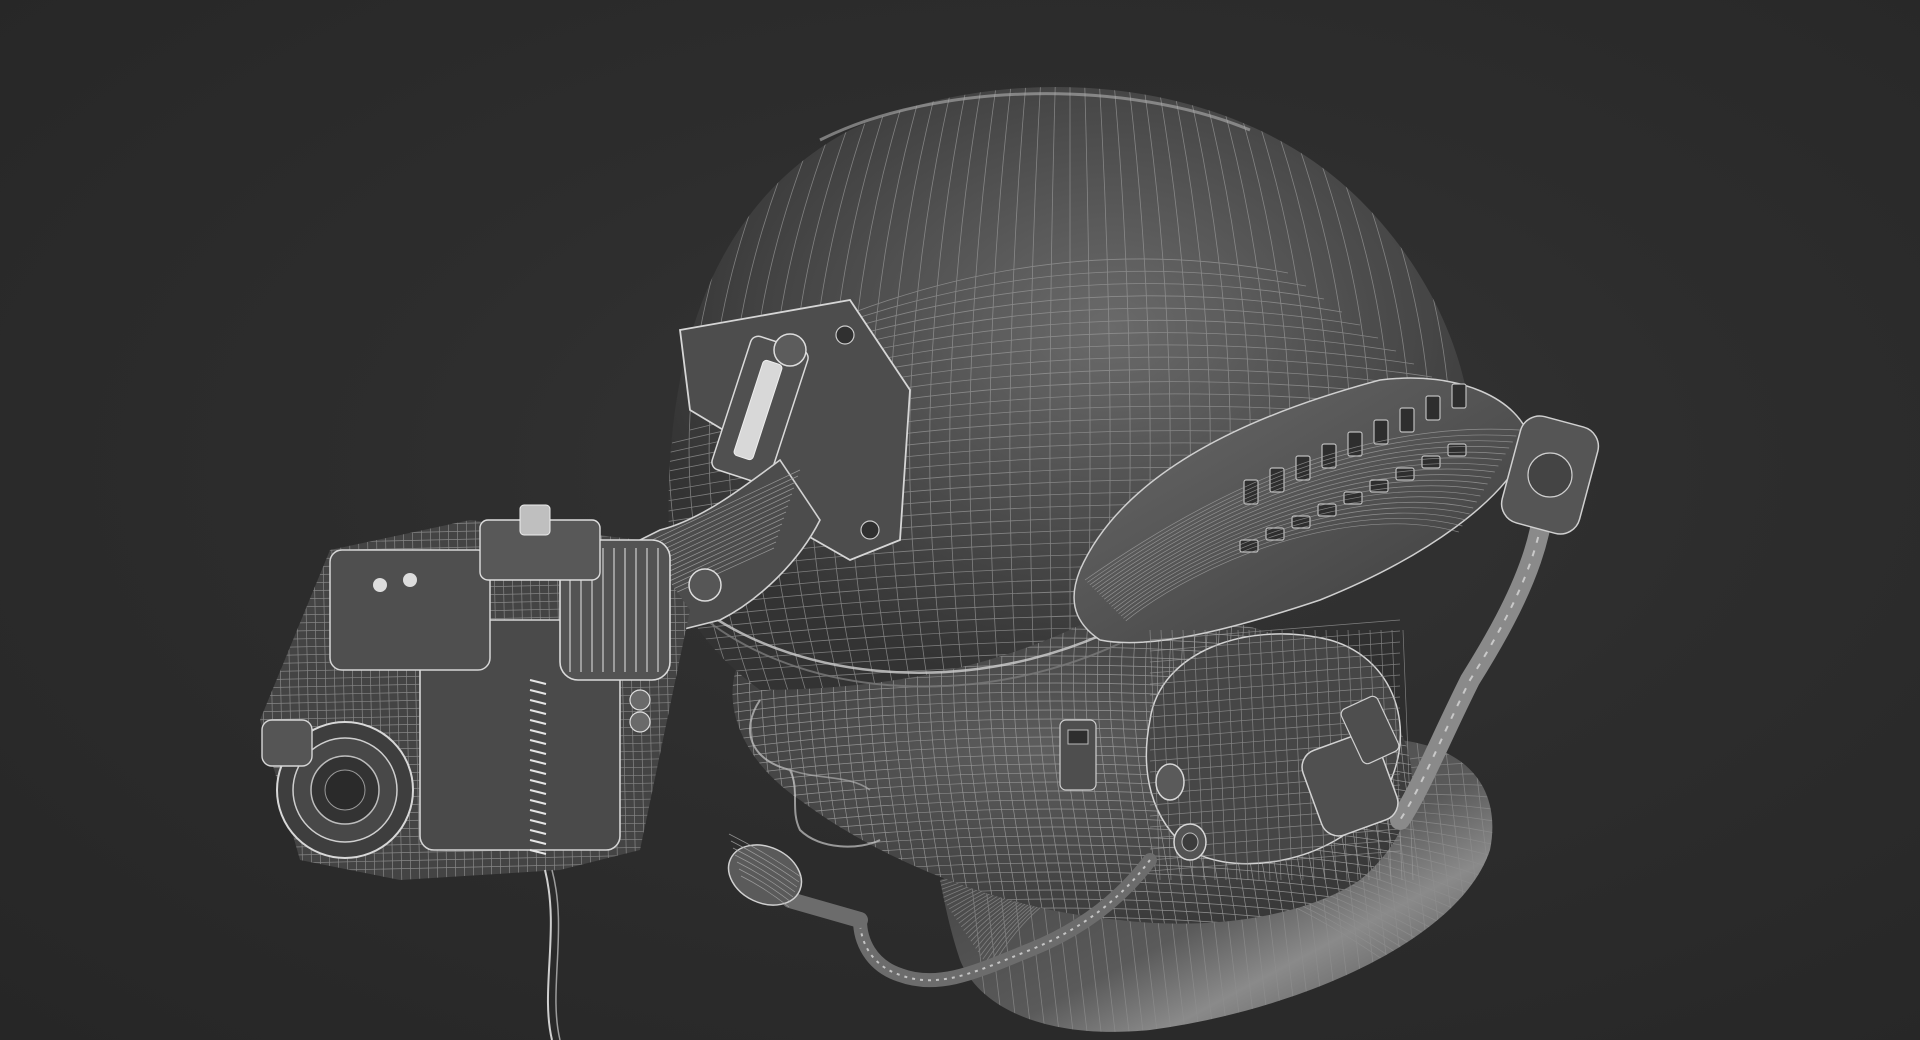 The height and width of the screenshot is (1040, 1920). What do you see at coordinates (552, 954) in the screenshot?
I see `cable` at bounding box center [552, 954].